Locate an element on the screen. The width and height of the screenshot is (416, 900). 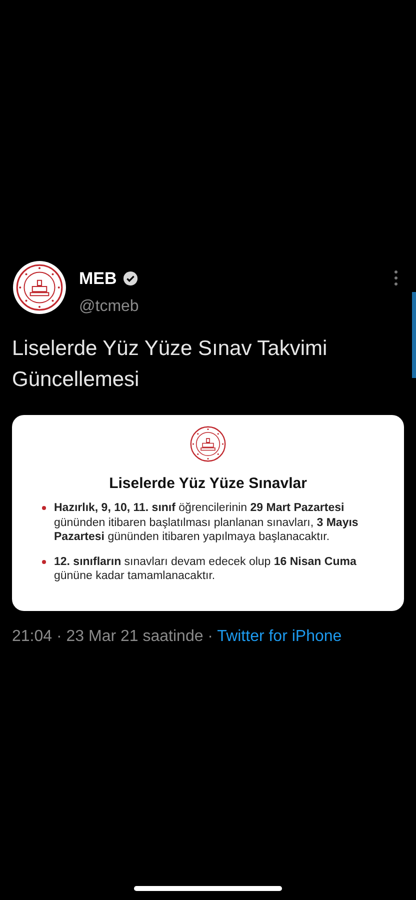
avatar-icon is located at coordinates (39, 287).